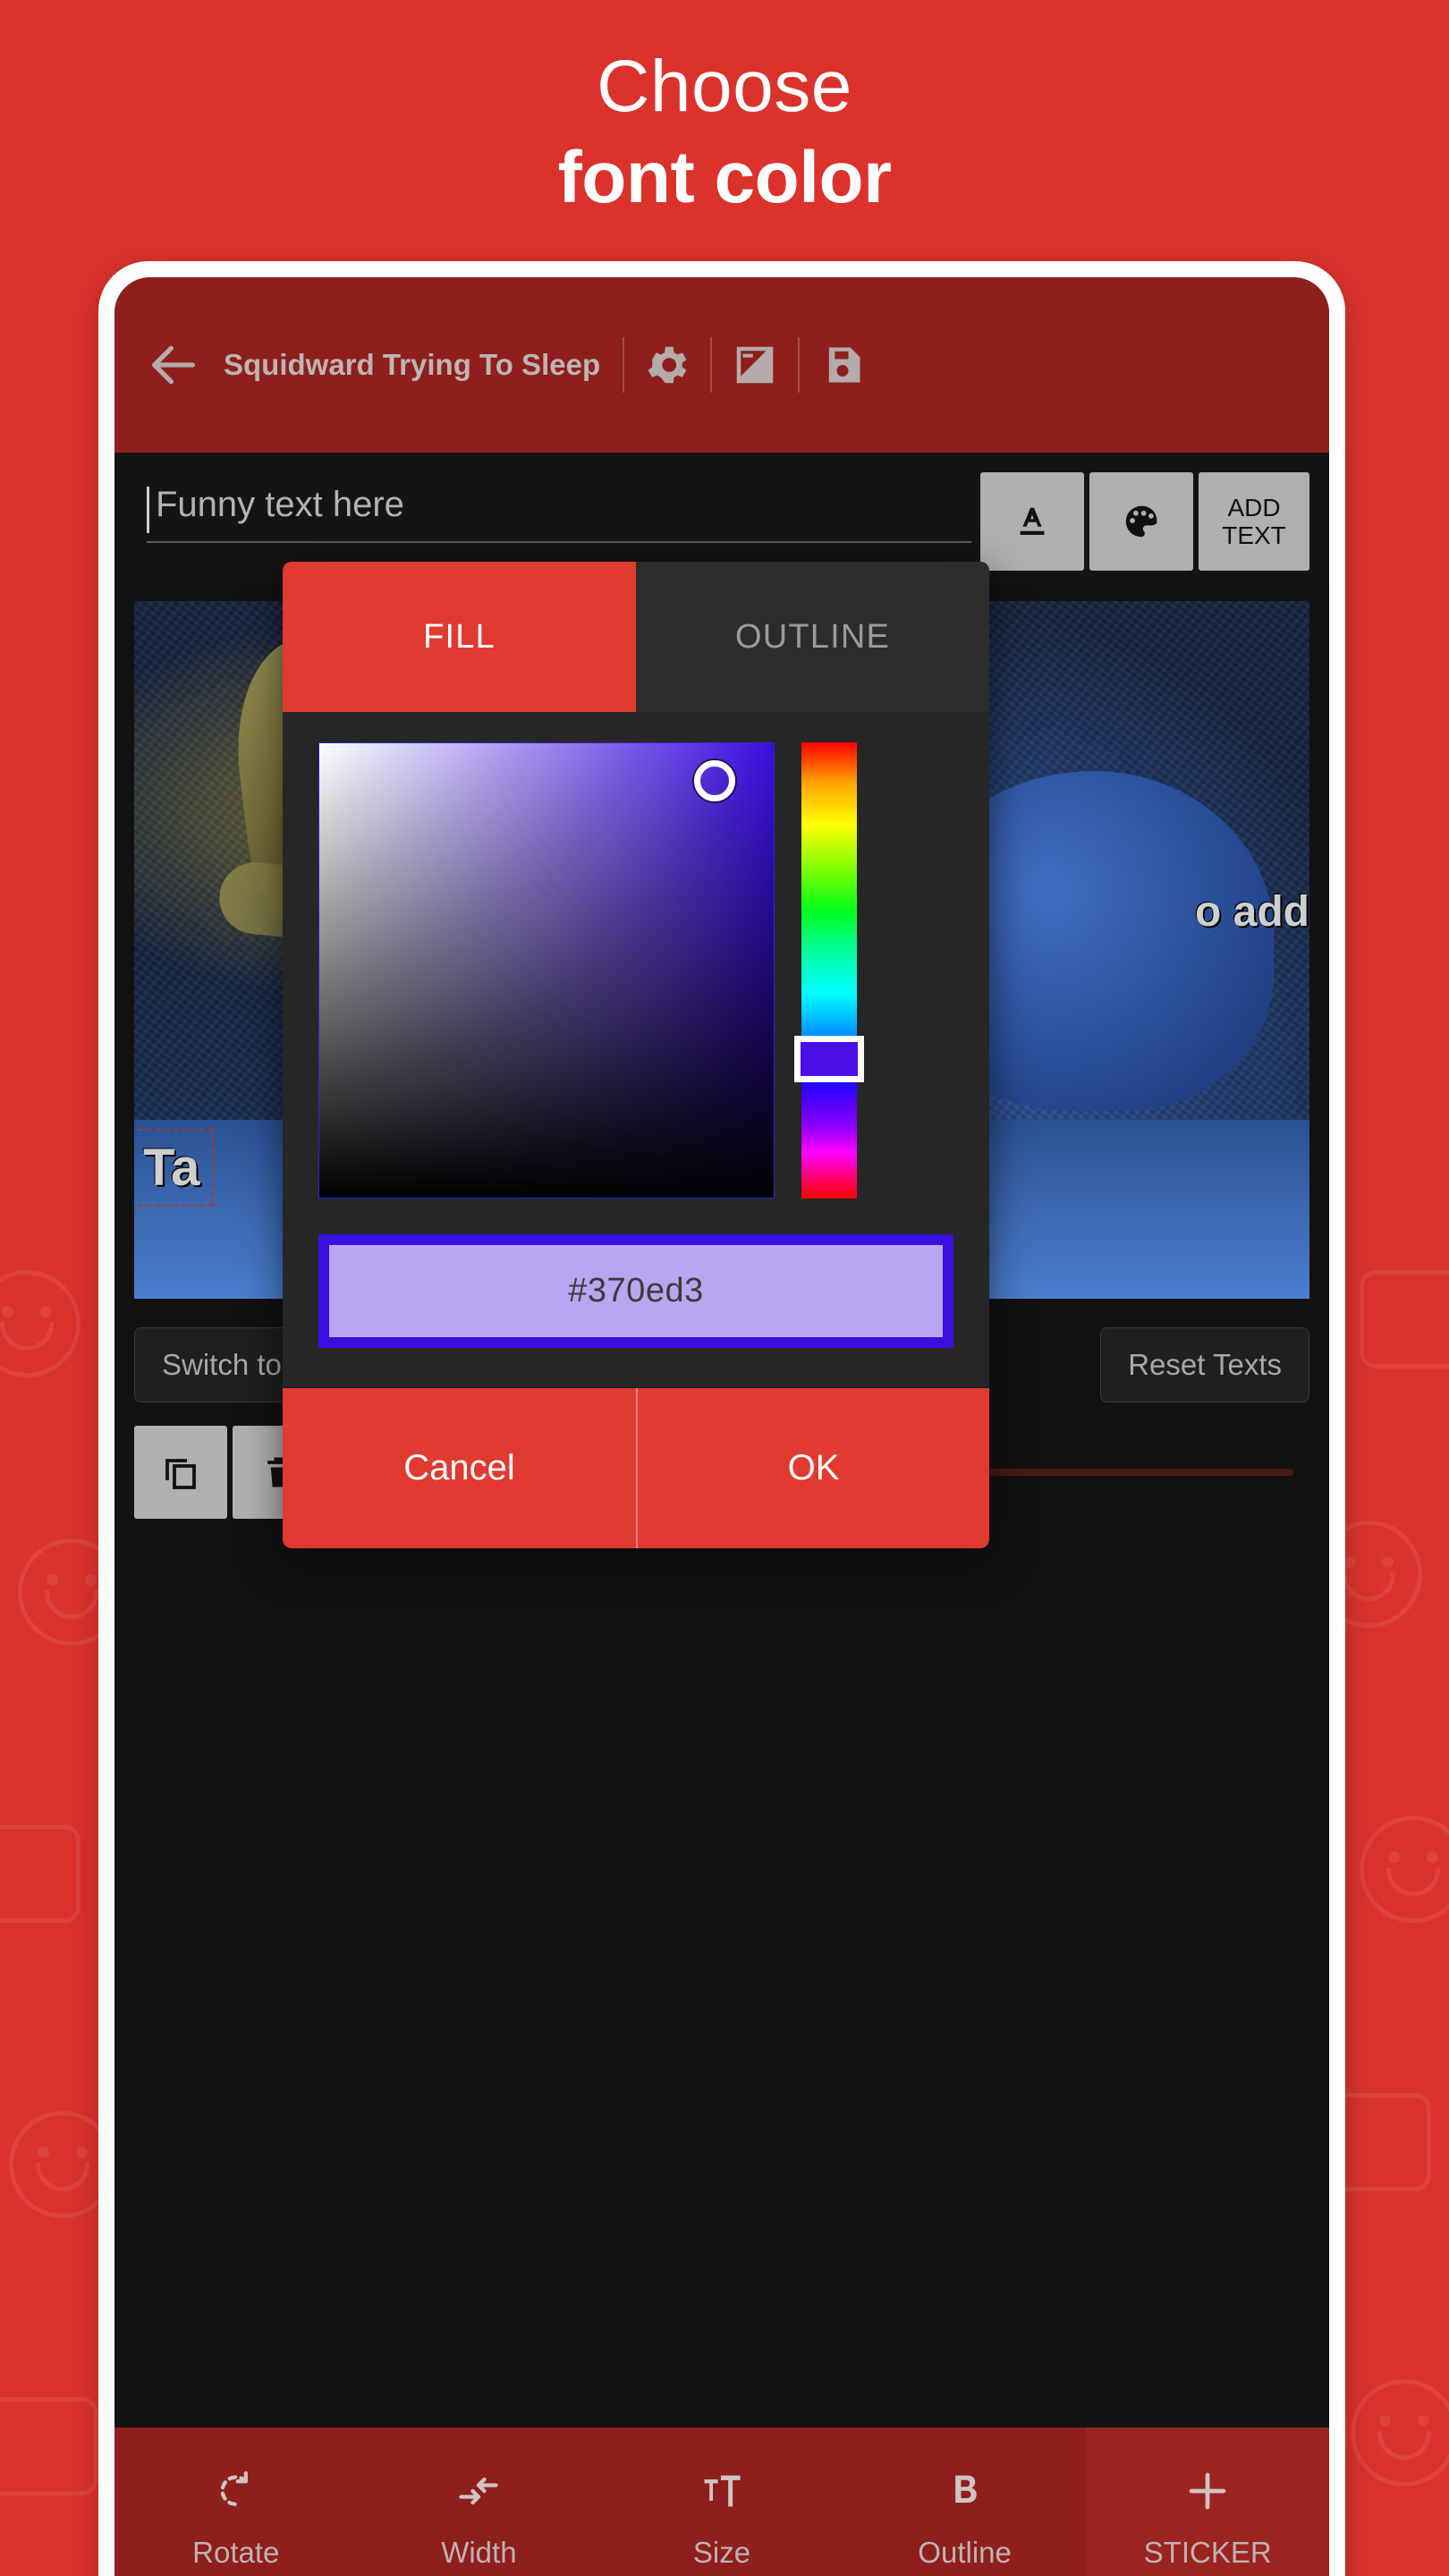 The height and width of the screenshot is (2576, 1449). I want to click on canvas-text-overlay-top: o add, so click(1252, 911).